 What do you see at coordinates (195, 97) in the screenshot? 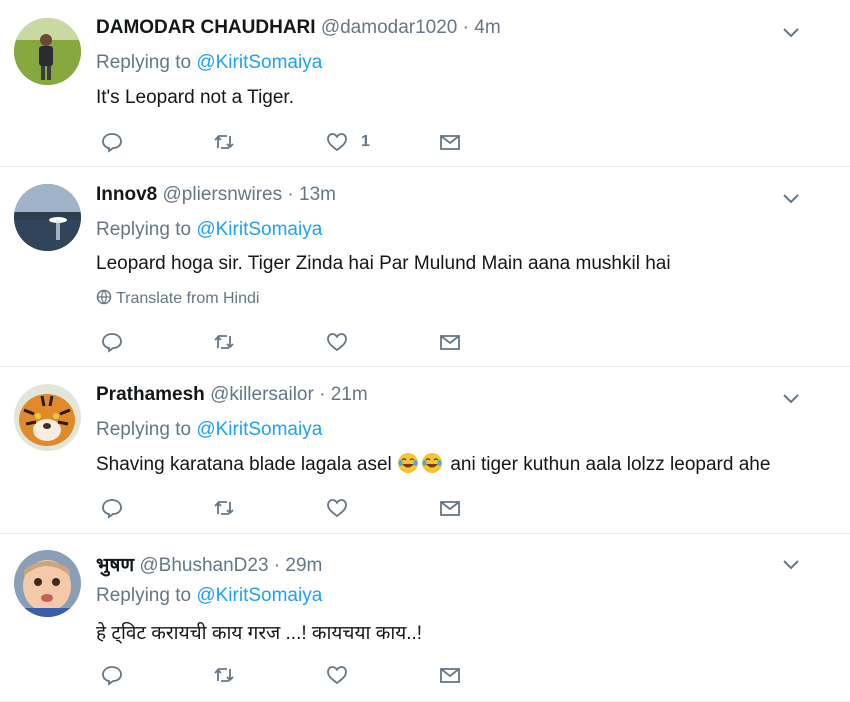
I see `tweet-text: It's Leopard not a Tiger.` at bounding box center [195, 97].